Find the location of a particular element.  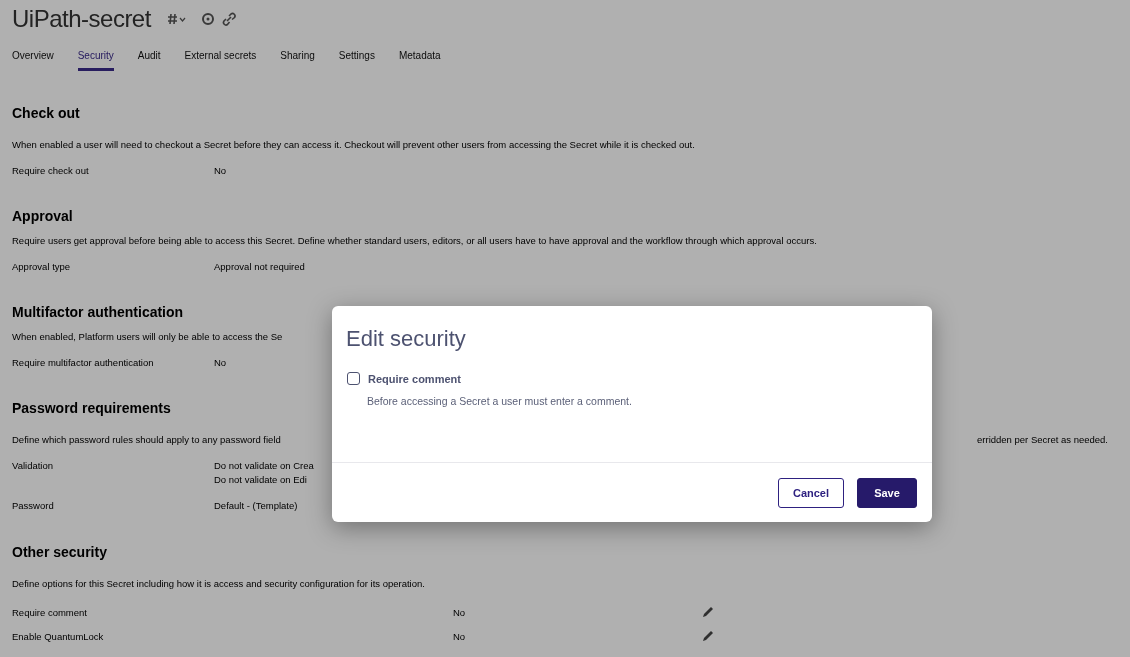

field-label: Validation is located at coordinates (33, 466).